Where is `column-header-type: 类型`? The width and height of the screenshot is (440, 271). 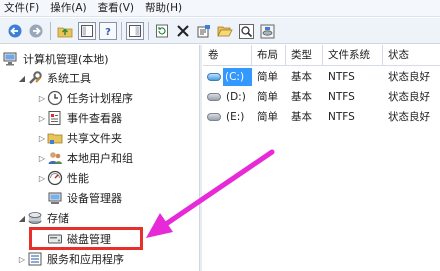 column-header-type: 类型 is located at coordinates (304, 55).